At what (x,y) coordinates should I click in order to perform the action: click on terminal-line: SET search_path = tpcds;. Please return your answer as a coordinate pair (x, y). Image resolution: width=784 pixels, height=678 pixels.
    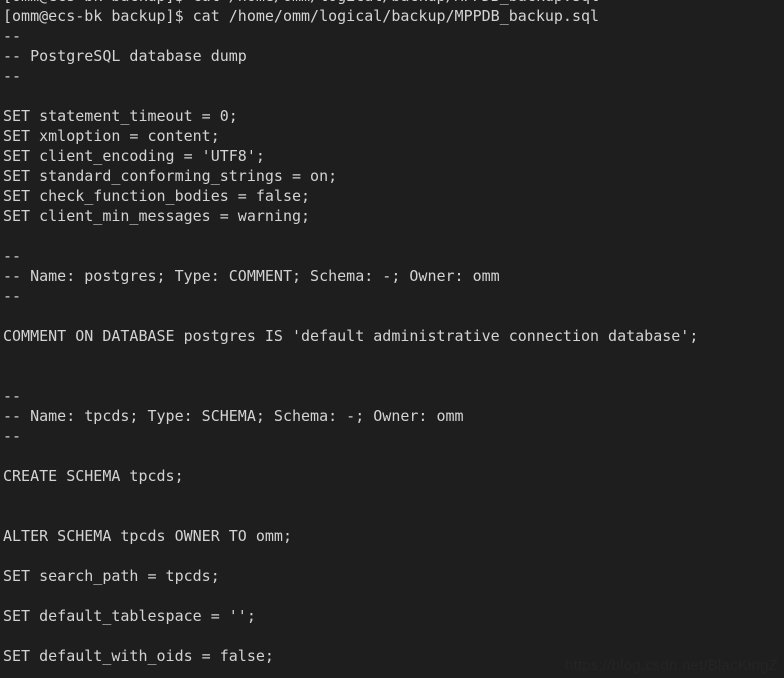
    Looking at the image, I should click on (111, 576).